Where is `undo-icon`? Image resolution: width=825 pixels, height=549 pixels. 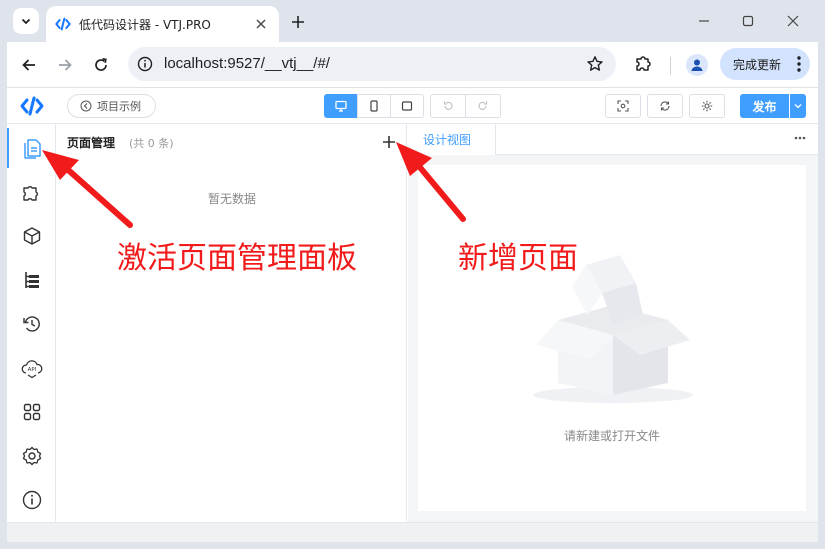
undo-icon is located at coordinates (448, 105).